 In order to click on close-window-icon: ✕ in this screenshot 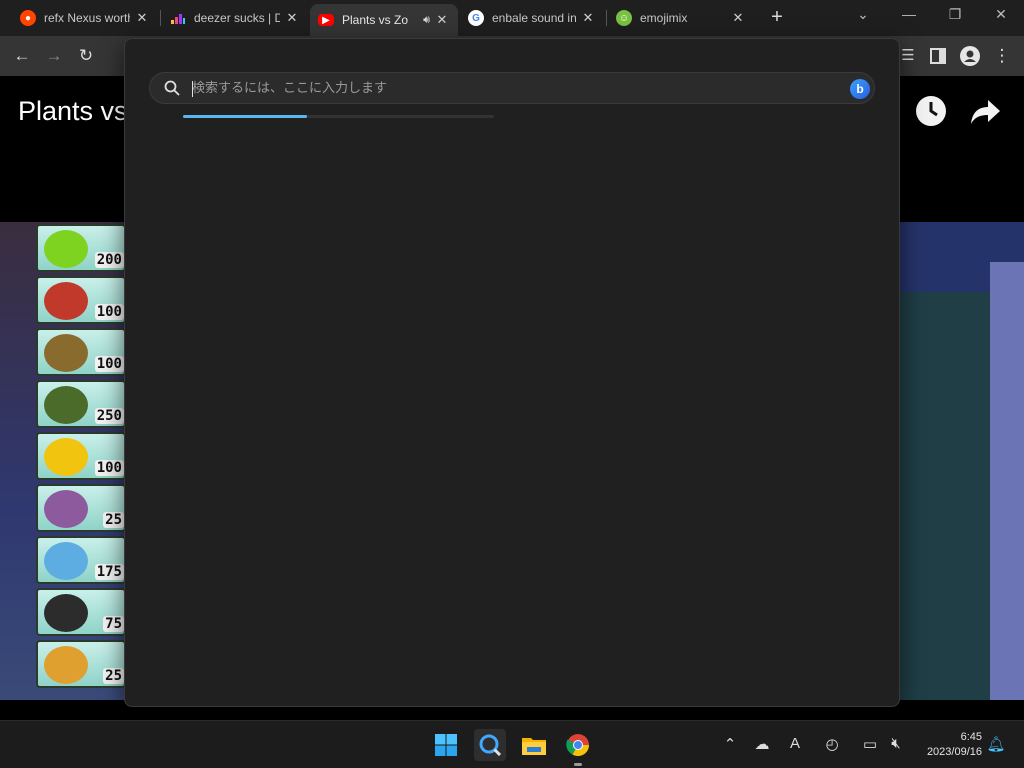, I will do `click(1001, 15)`.